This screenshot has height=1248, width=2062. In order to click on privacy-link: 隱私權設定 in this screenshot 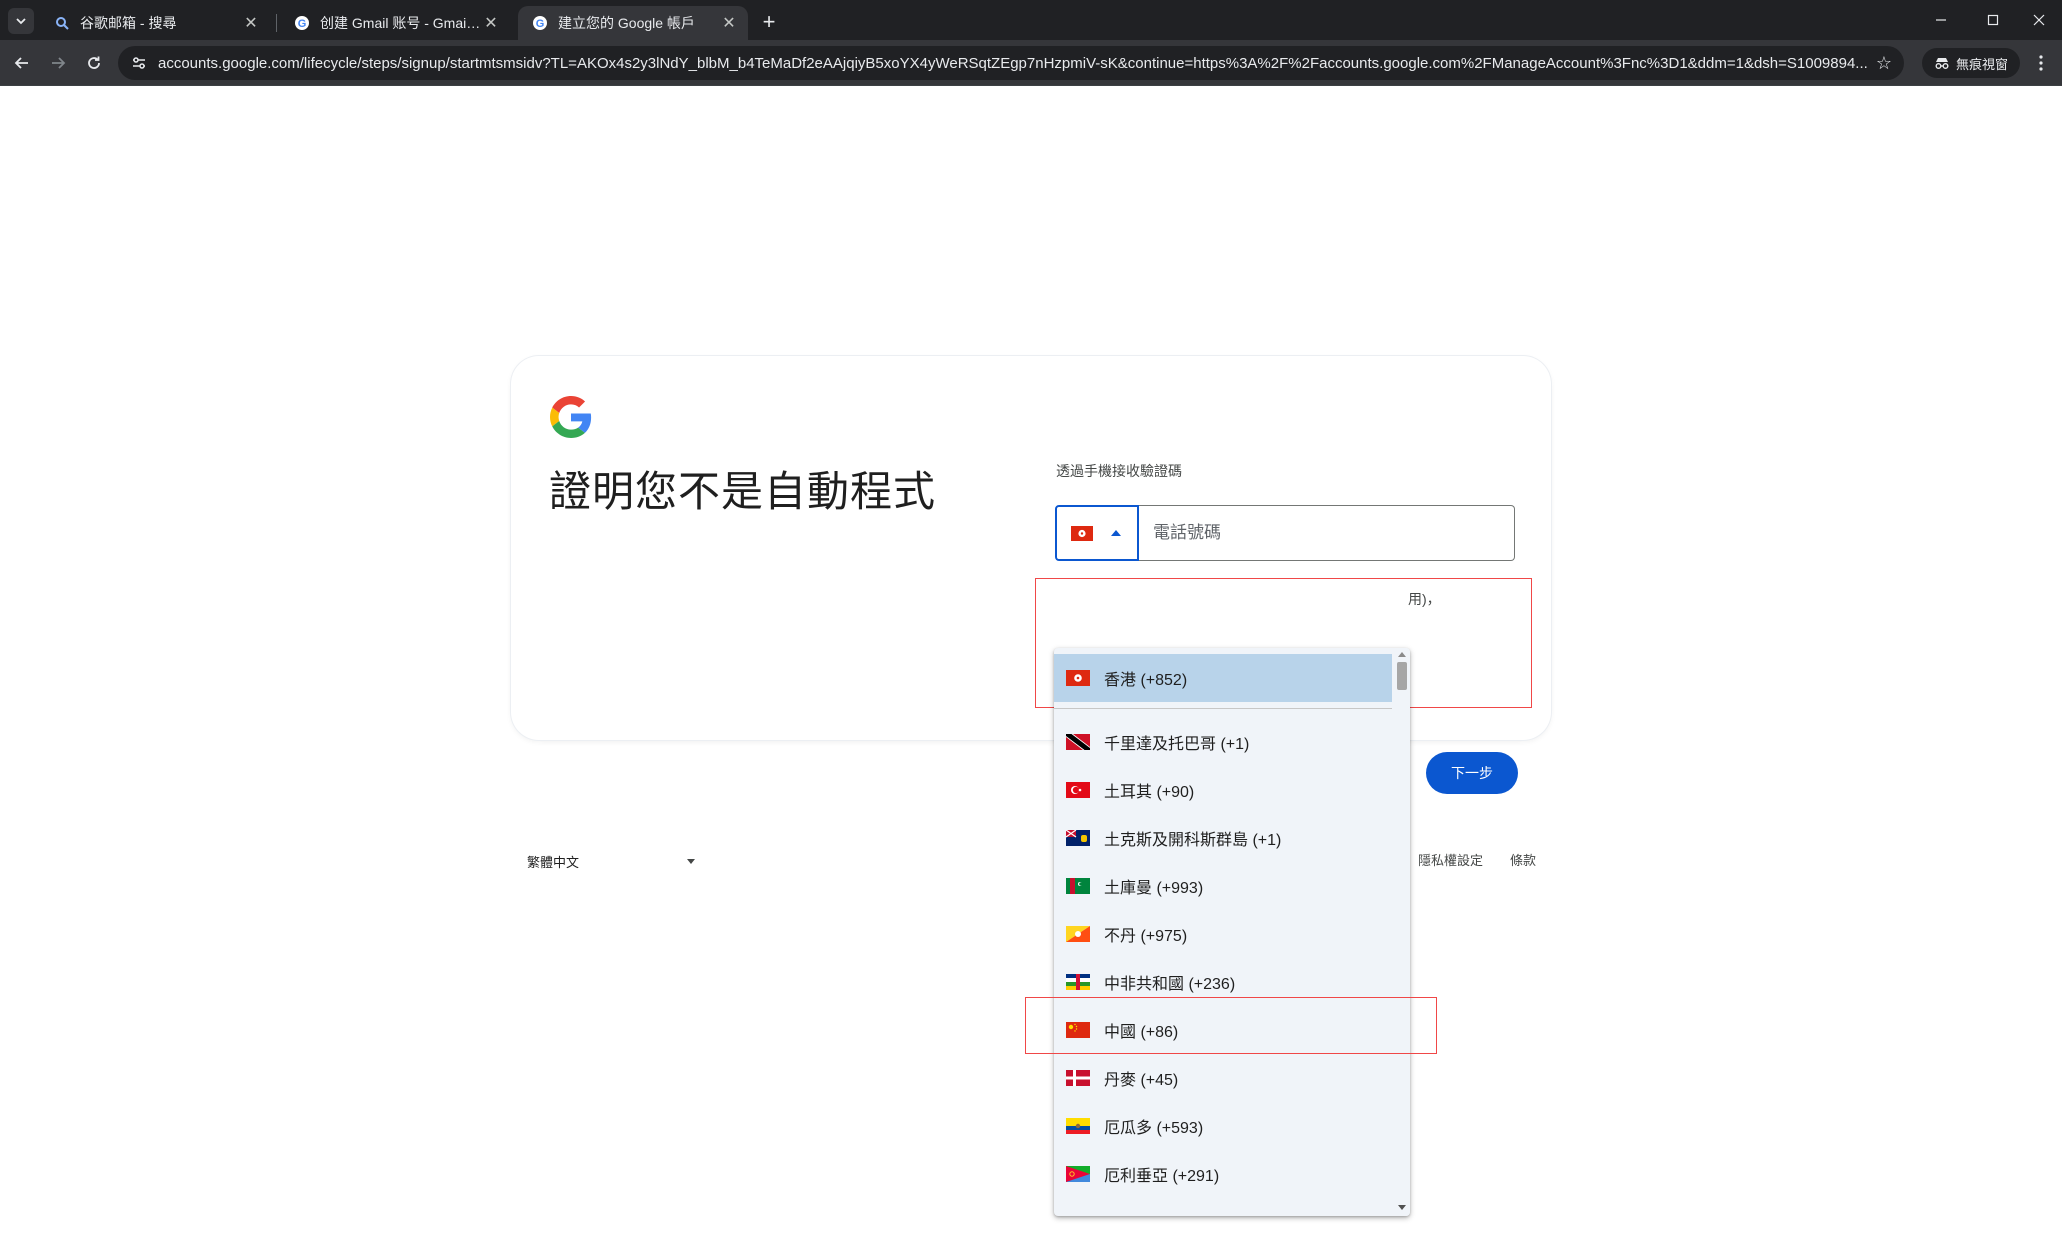, I will do `click(1450, 859)`.